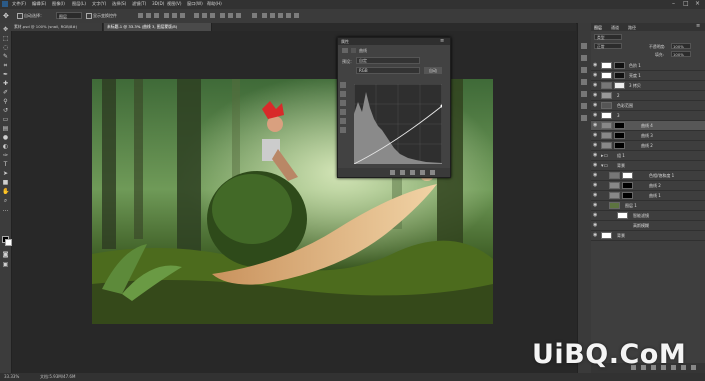 This screenshot has width=705, height=381. Describe the element at coordinates (254, 15) in the screenshot. I see `3d-mode-icon` at that location.